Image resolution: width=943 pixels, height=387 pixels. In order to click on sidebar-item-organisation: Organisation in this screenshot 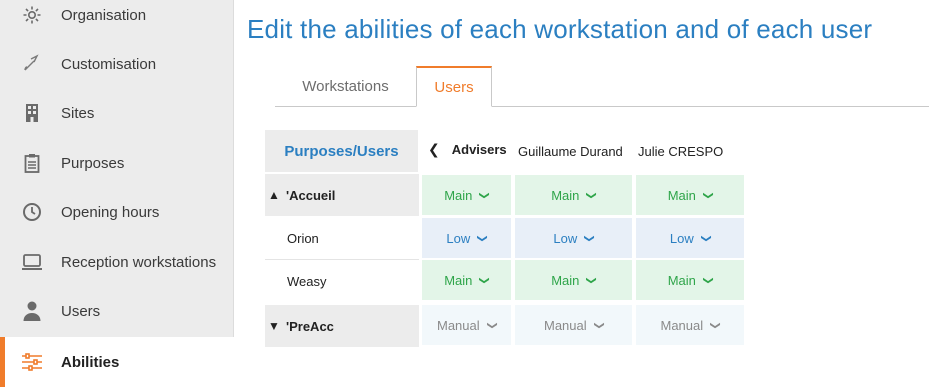, I will do `click(117, 19)`.